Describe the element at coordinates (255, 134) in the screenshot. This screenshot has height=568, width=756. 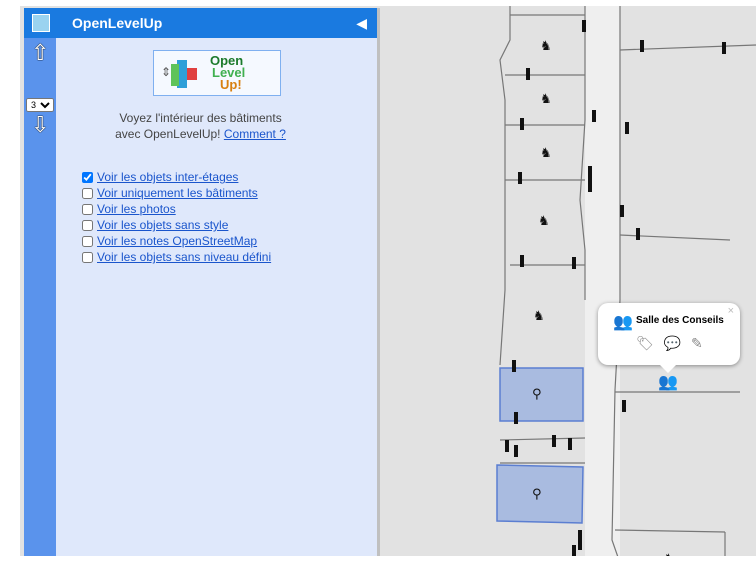
I see `how-link: Comment ?` at that location.